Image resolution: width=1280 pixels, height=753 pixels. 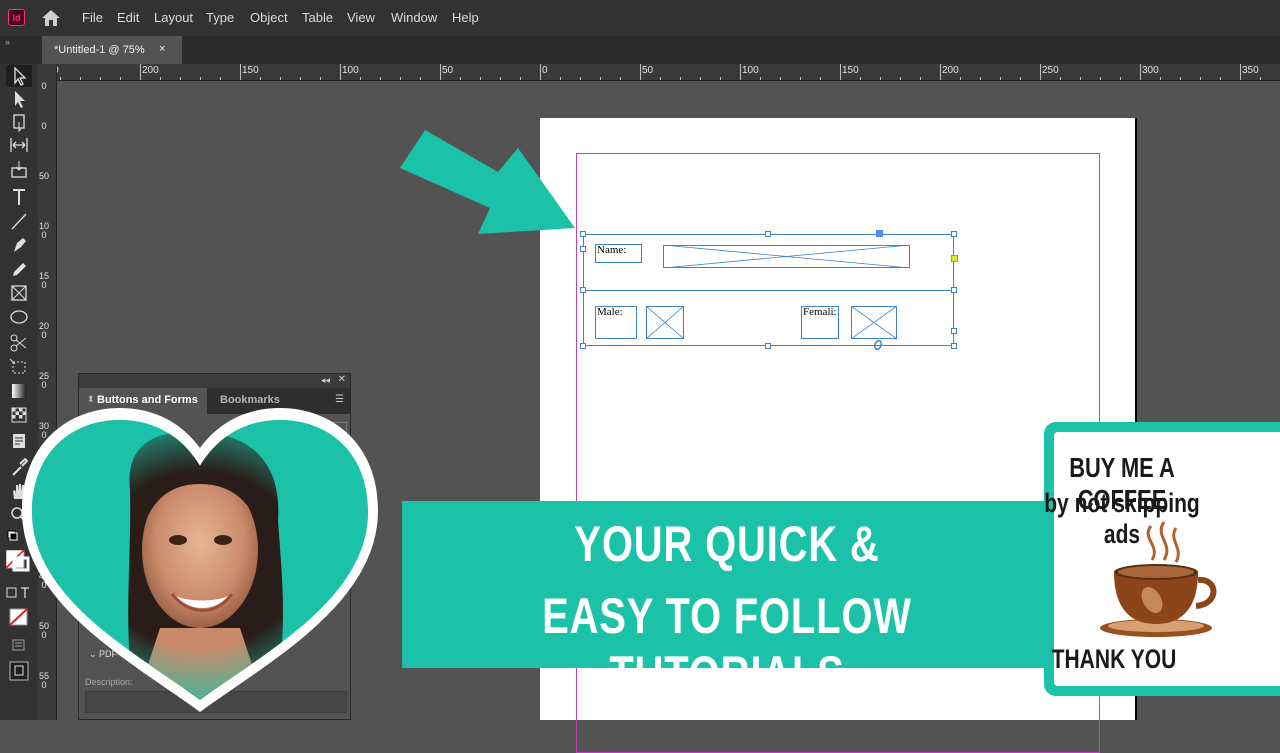 I want to click on handle-top-right, so click(x=954, y=234).